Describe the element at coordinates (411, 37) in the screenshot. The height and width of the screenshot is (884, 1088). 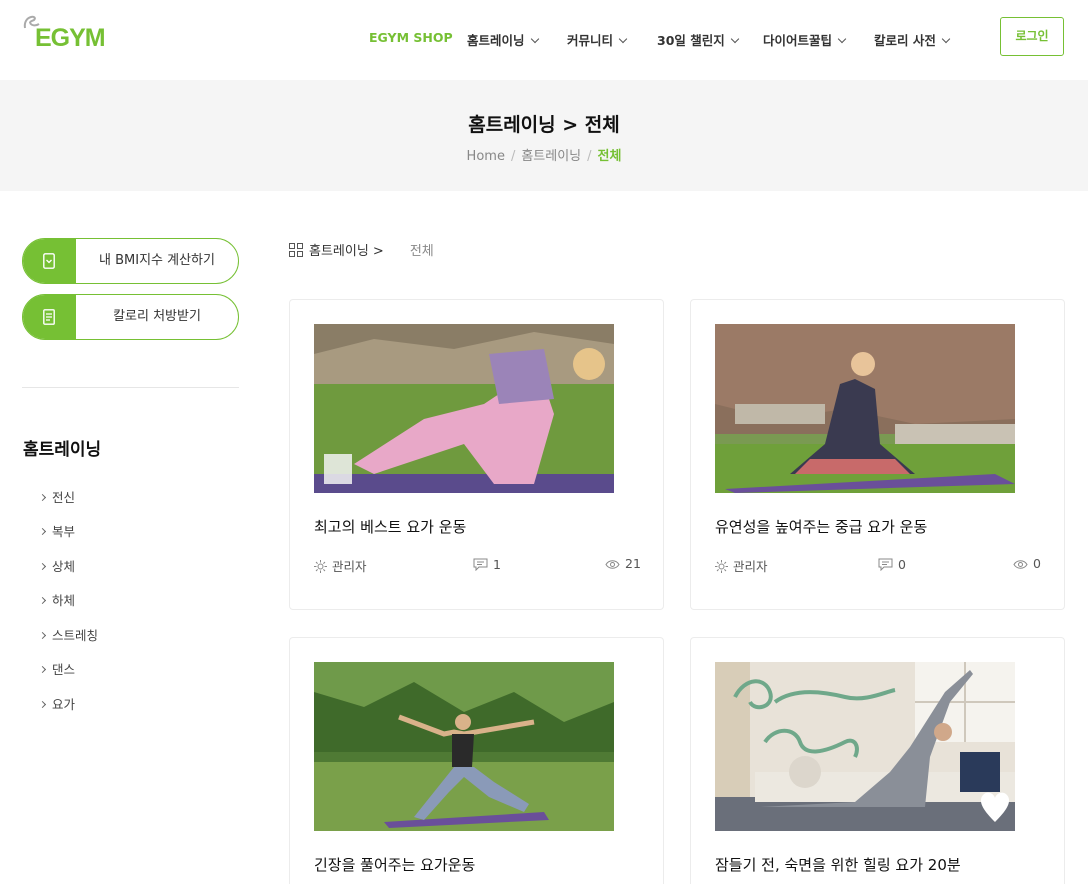
I see `nav-egym-shop: EGYM SHOP` at that location.